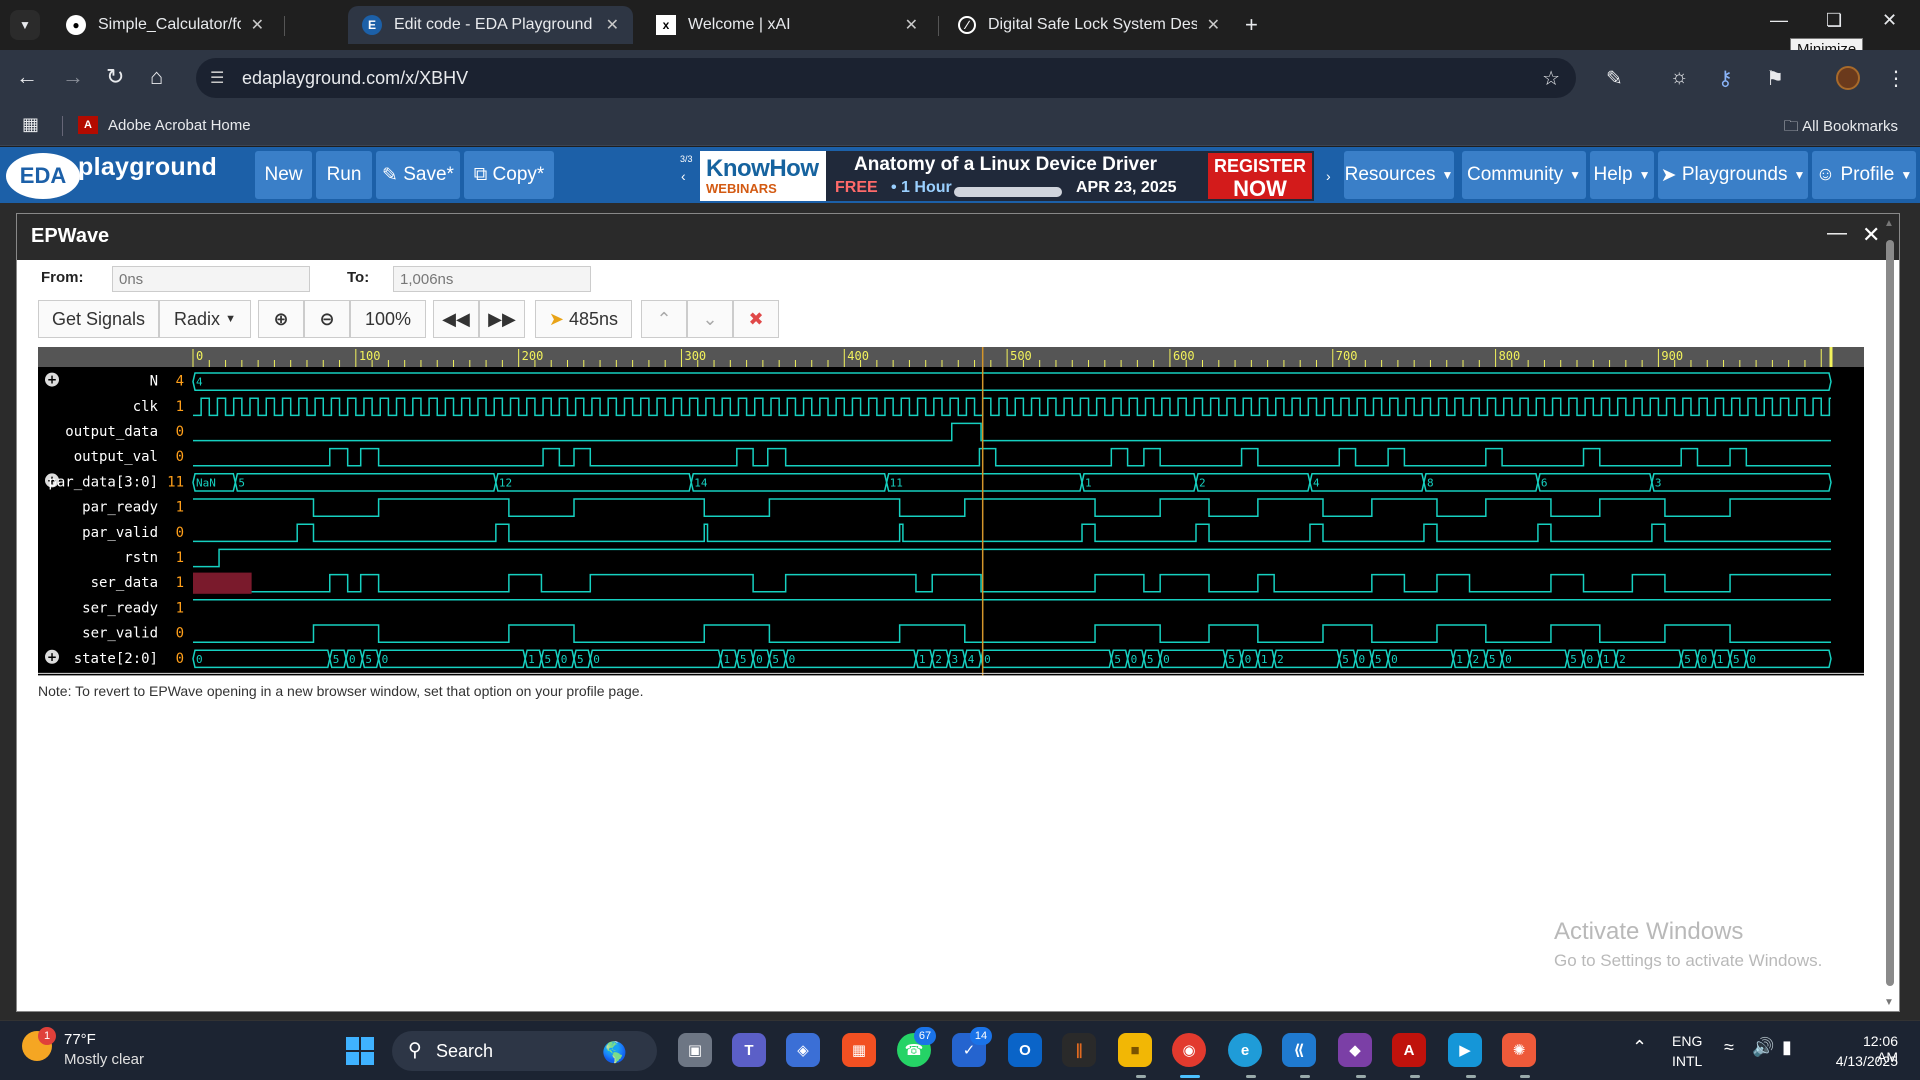  Describe the element at coordinates (1409, 1050) in the screenshot. I see `acrobat-icon: A` at that location.